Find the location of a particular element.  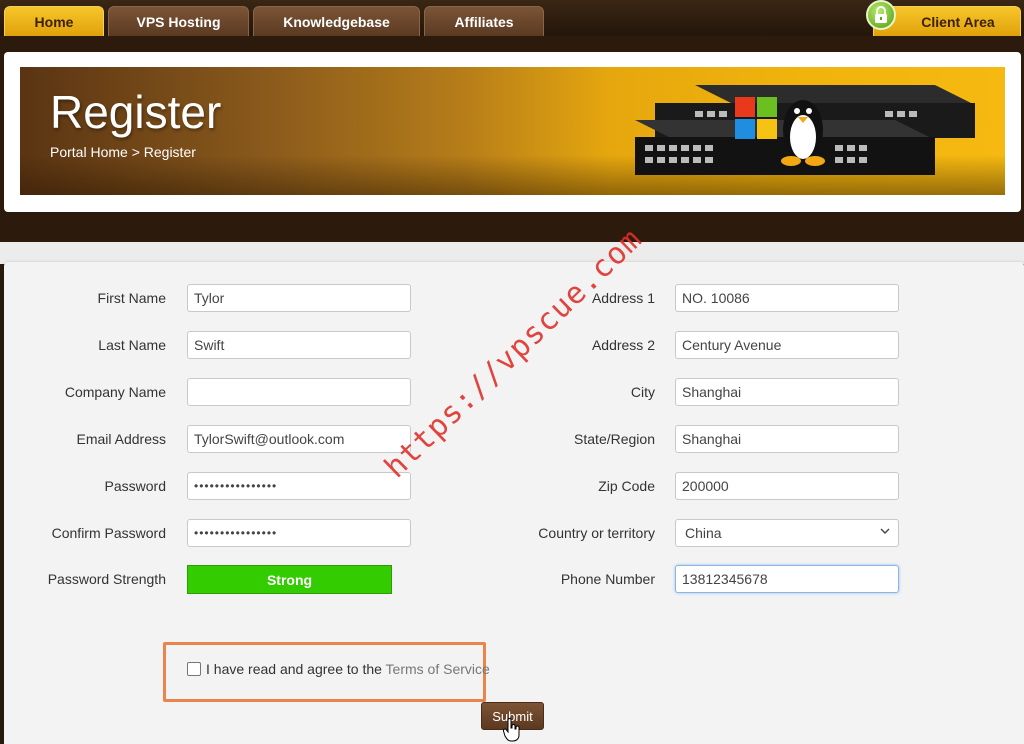

first-name-field: Tylor is located at coordinates (299, 298).